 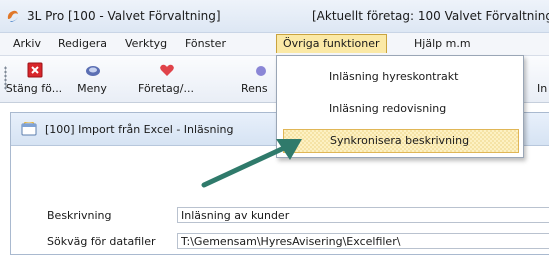 What do you see at coordinates (331, 43) in the screenshot?
I see `menu-ovriga-funktioner: Övriga funktioner` at bounding box center [331, 43].